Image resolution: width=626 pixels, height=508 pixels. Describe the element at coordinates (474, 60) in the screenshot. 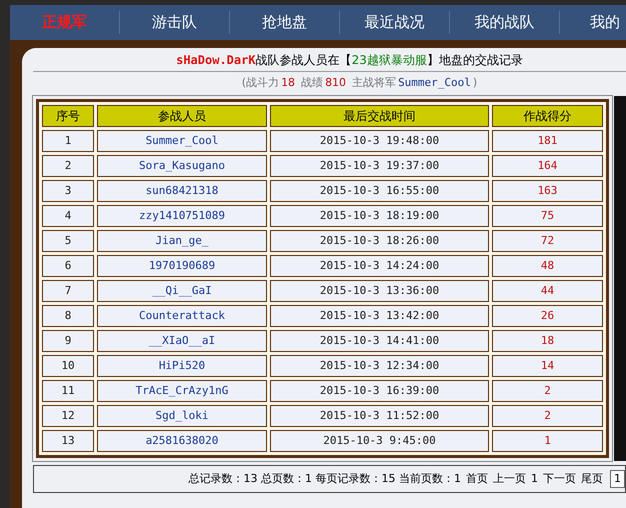

I see `heading-text: 】地盘的交战记录` at that location.